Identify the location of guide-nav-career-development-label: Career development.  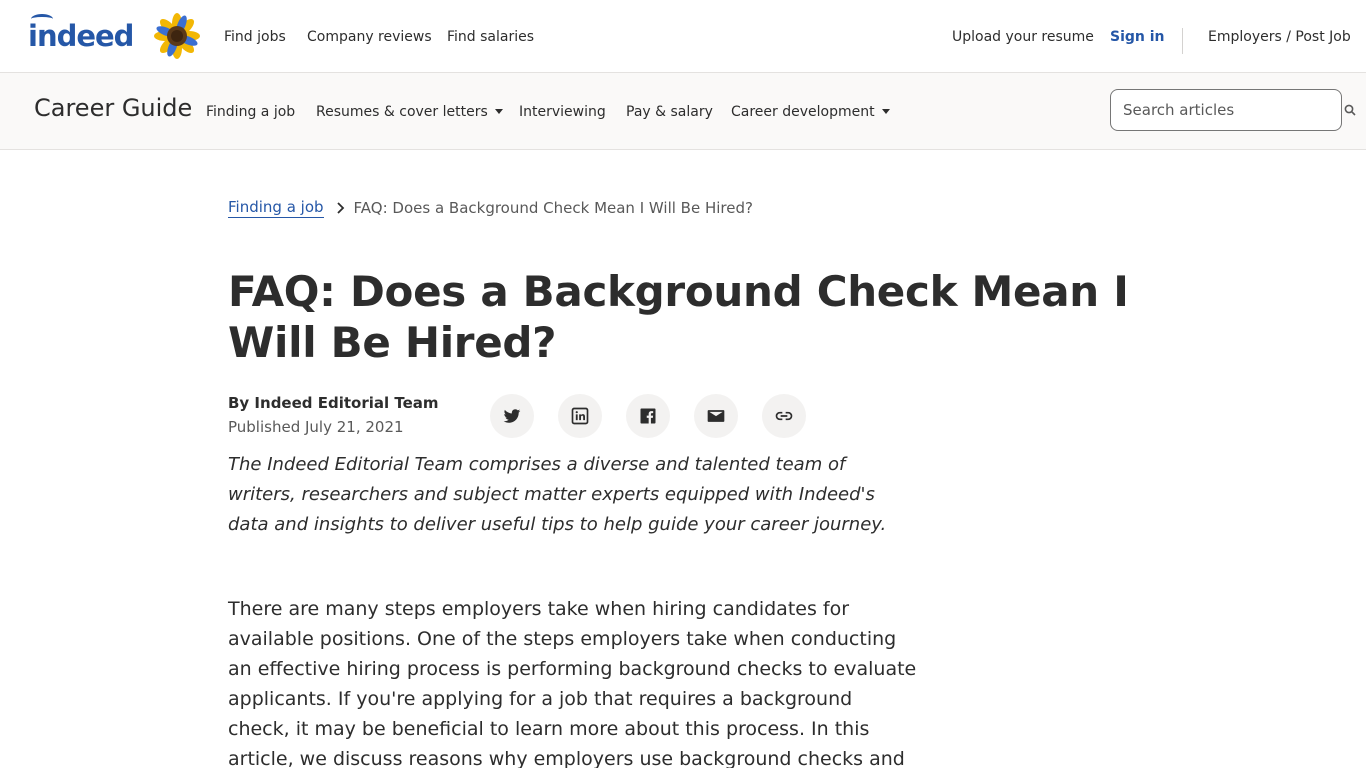
(803, 112).